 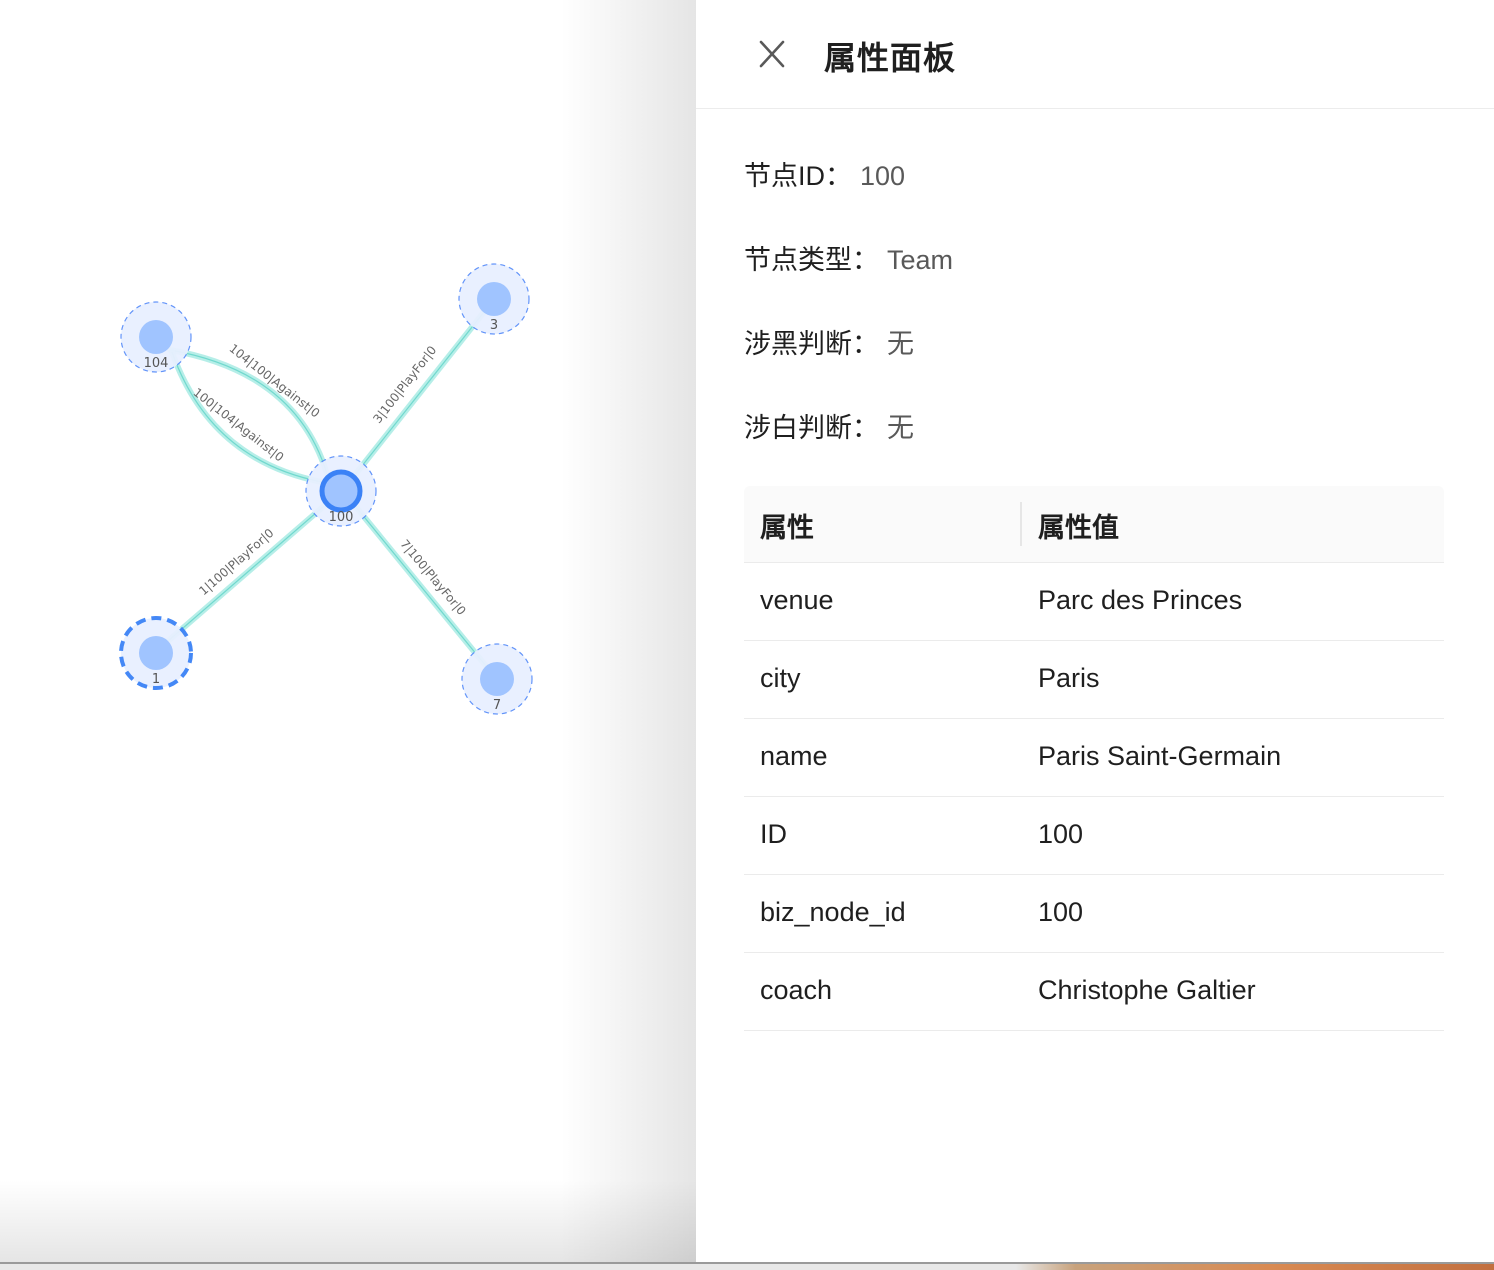 I want to click on row-key: coach, so click(x=796, y=990).